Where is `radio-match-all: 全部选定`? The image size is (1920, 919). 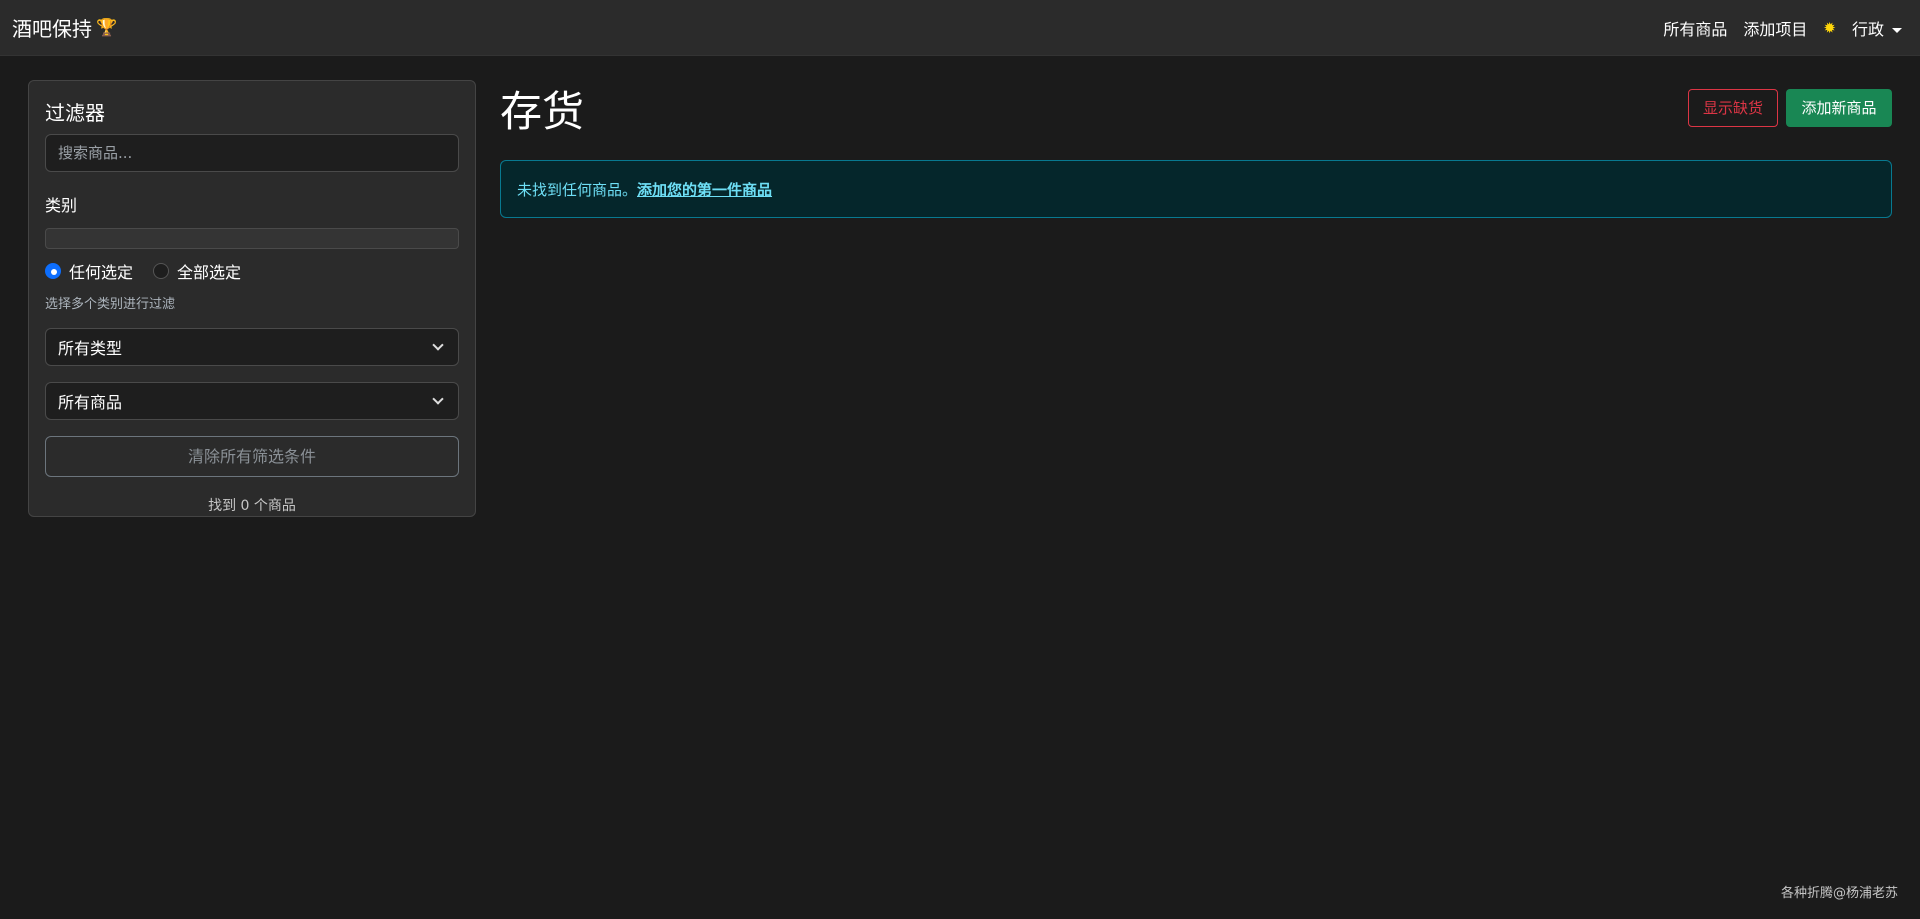
radio-match-all: 全部选定 is located at coordinates (197, 271).